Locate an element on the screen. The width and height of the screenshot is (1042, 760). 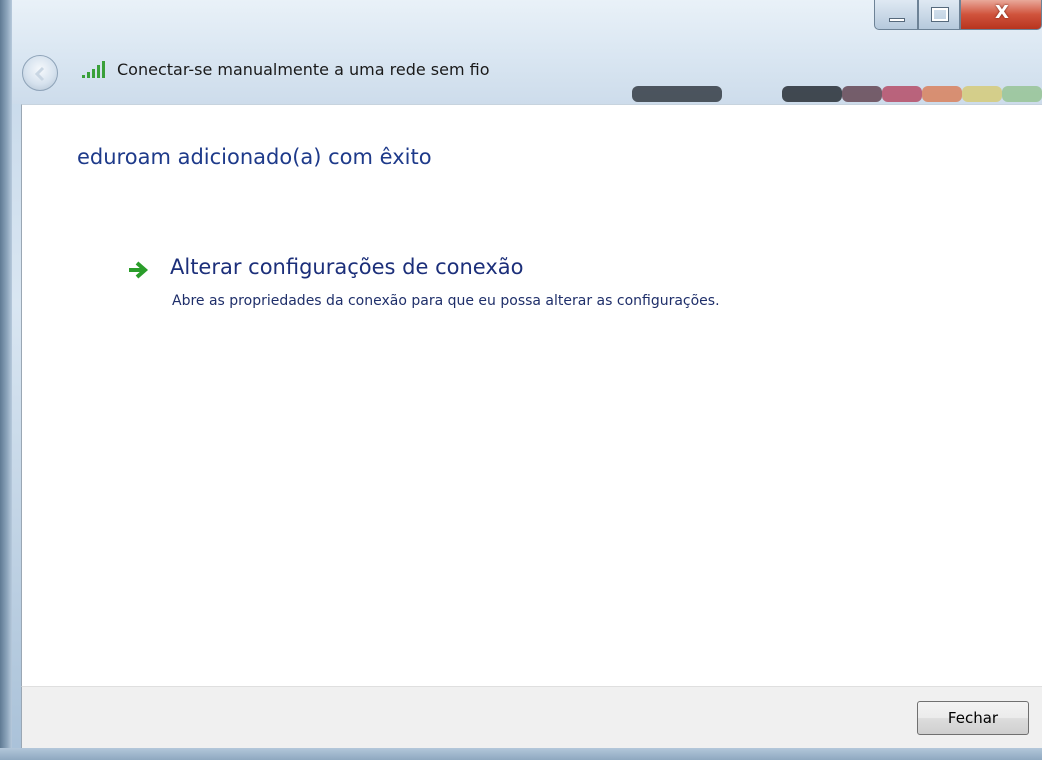
dialog-footer: Fechar is located at coordinates (531, 717).